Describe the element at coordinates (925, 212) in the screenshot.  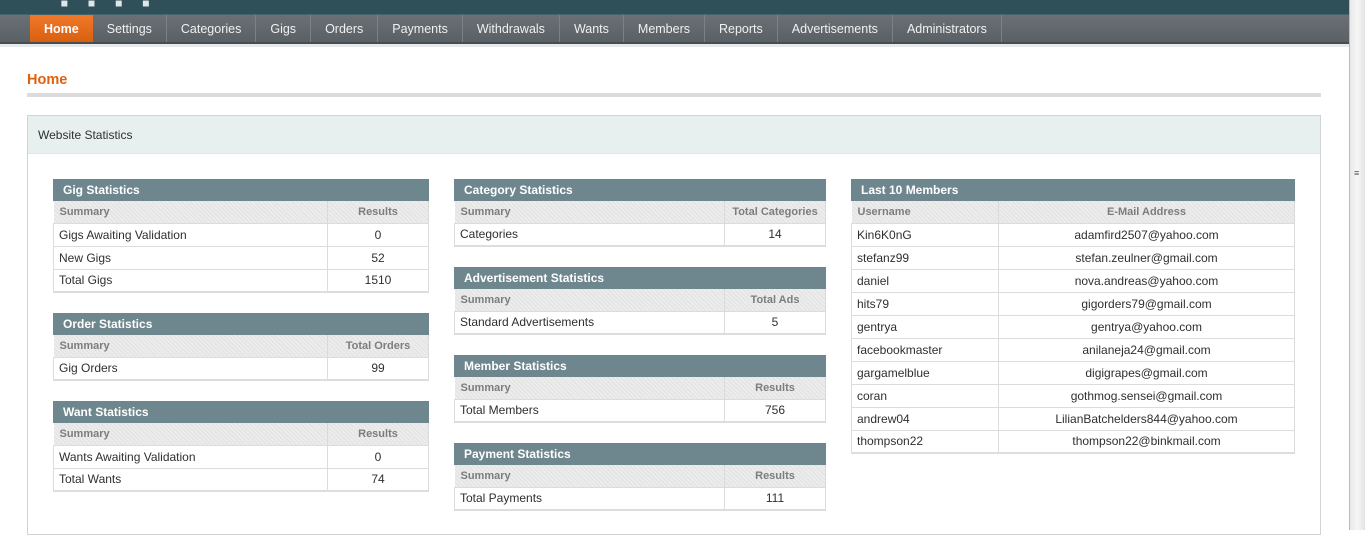
I see `column-header: Username` at that location.